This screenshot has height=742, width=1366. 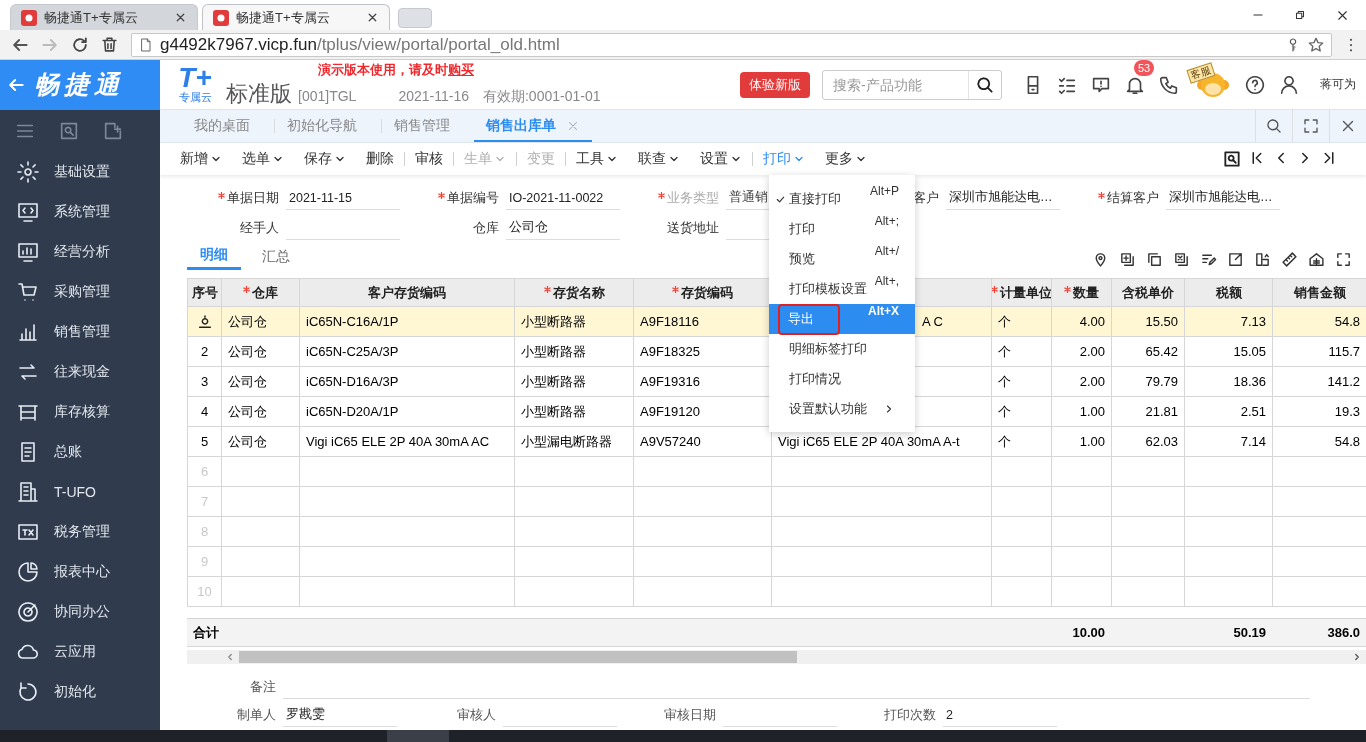 What do you see at coordinates (842, 229) in the screenshot?
I see `menu-item: 打印 Alt+;` at bounding box center [842, 229].